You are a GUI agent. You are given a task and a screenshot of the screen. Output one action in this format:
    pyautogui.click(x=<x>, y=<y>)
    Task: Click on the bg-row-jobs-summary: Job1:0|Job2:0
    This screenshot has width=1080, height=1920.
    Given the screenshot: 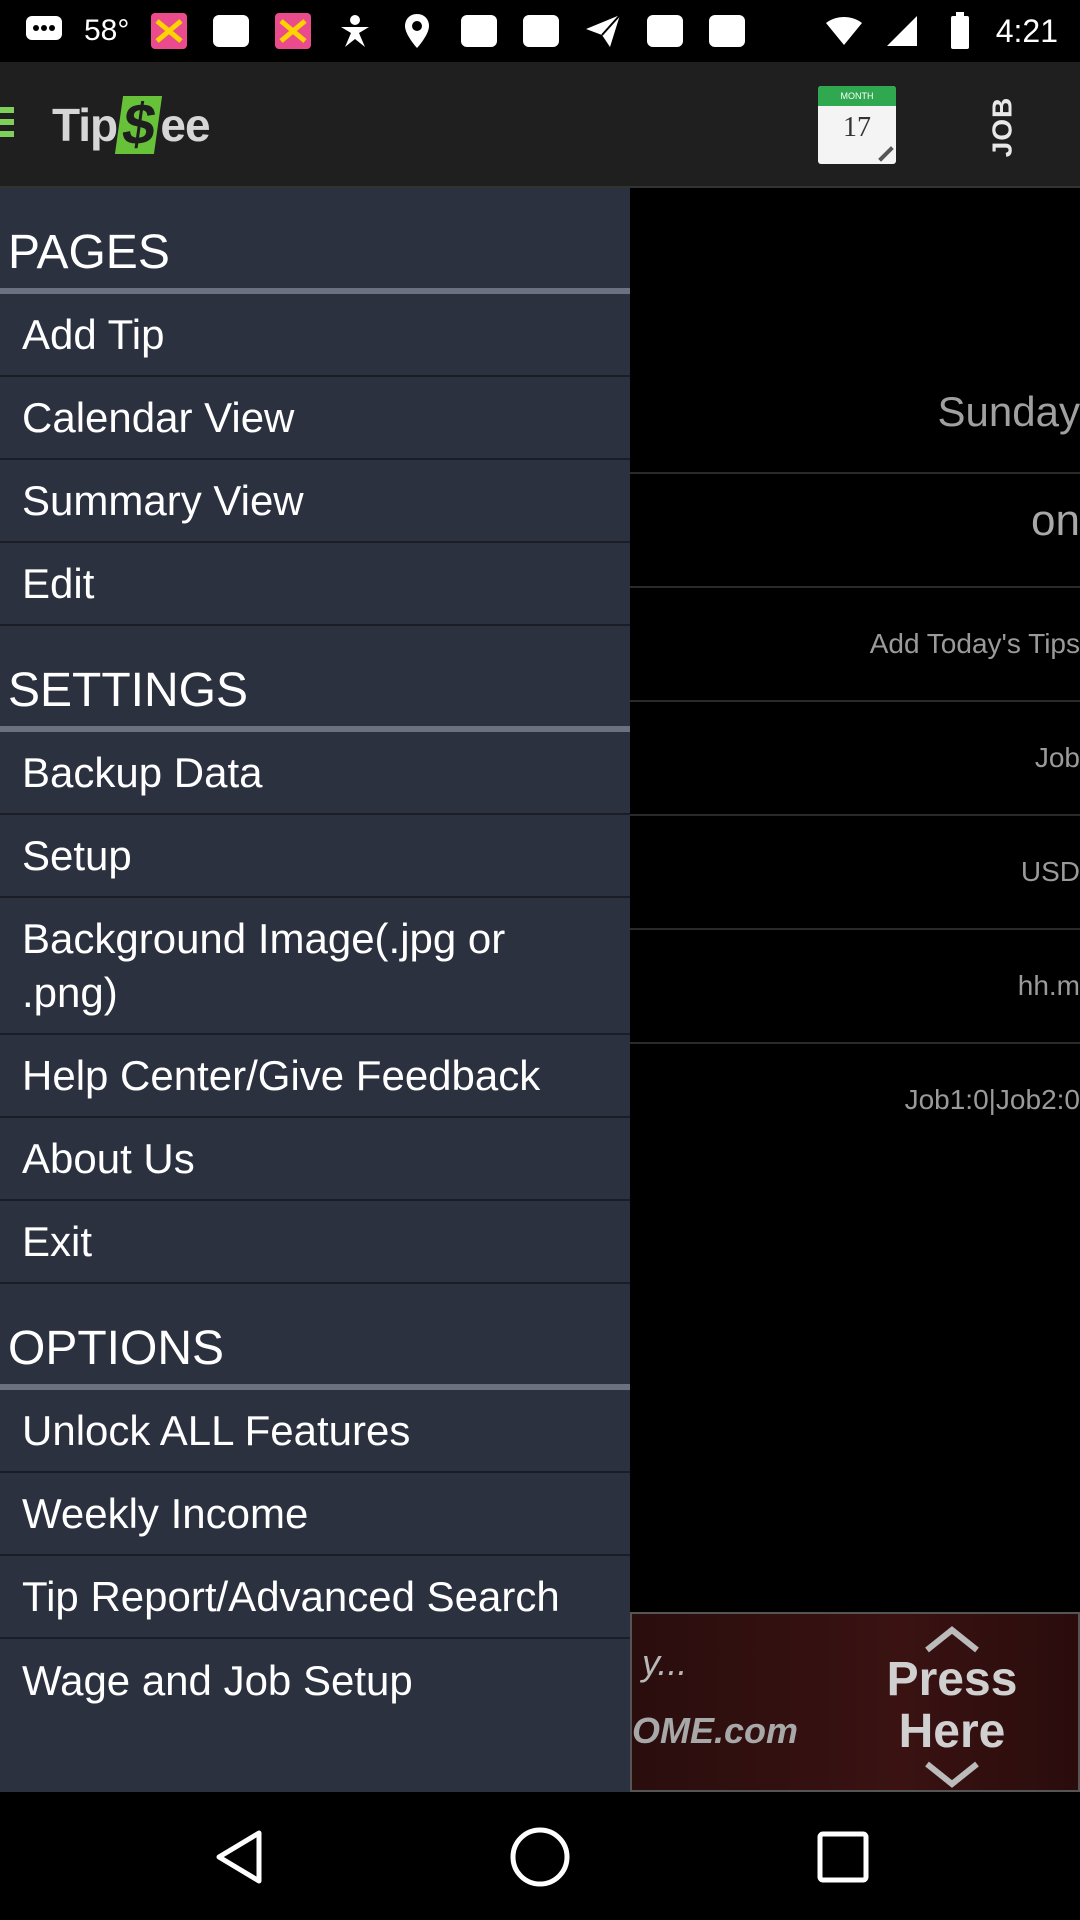 What is the action you would take?
    pyautogui.click(x=855, y=1101)
    